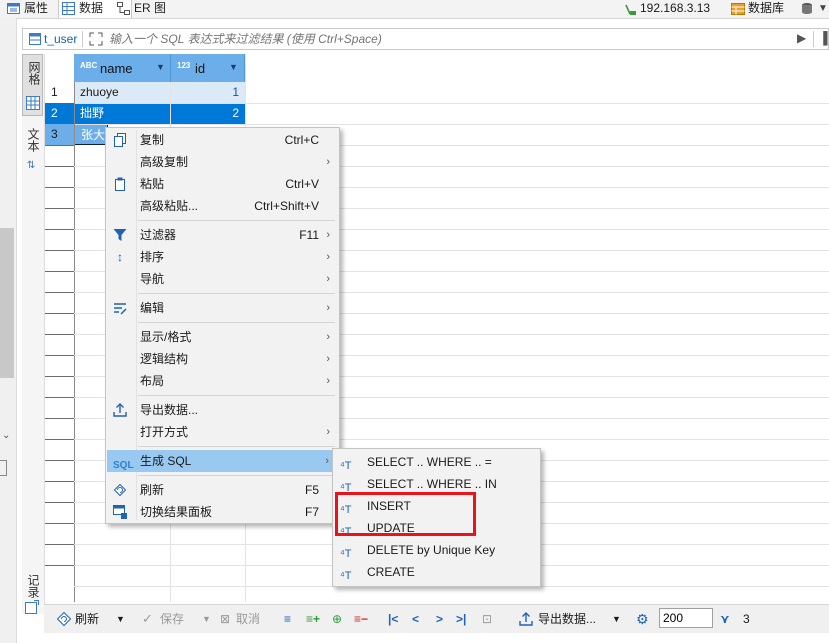 This screenshot has height=643, width=829. Describe the element at coordinates (225, 619) in the screenshot. I see `cancel-icon: ⊠` at that location.